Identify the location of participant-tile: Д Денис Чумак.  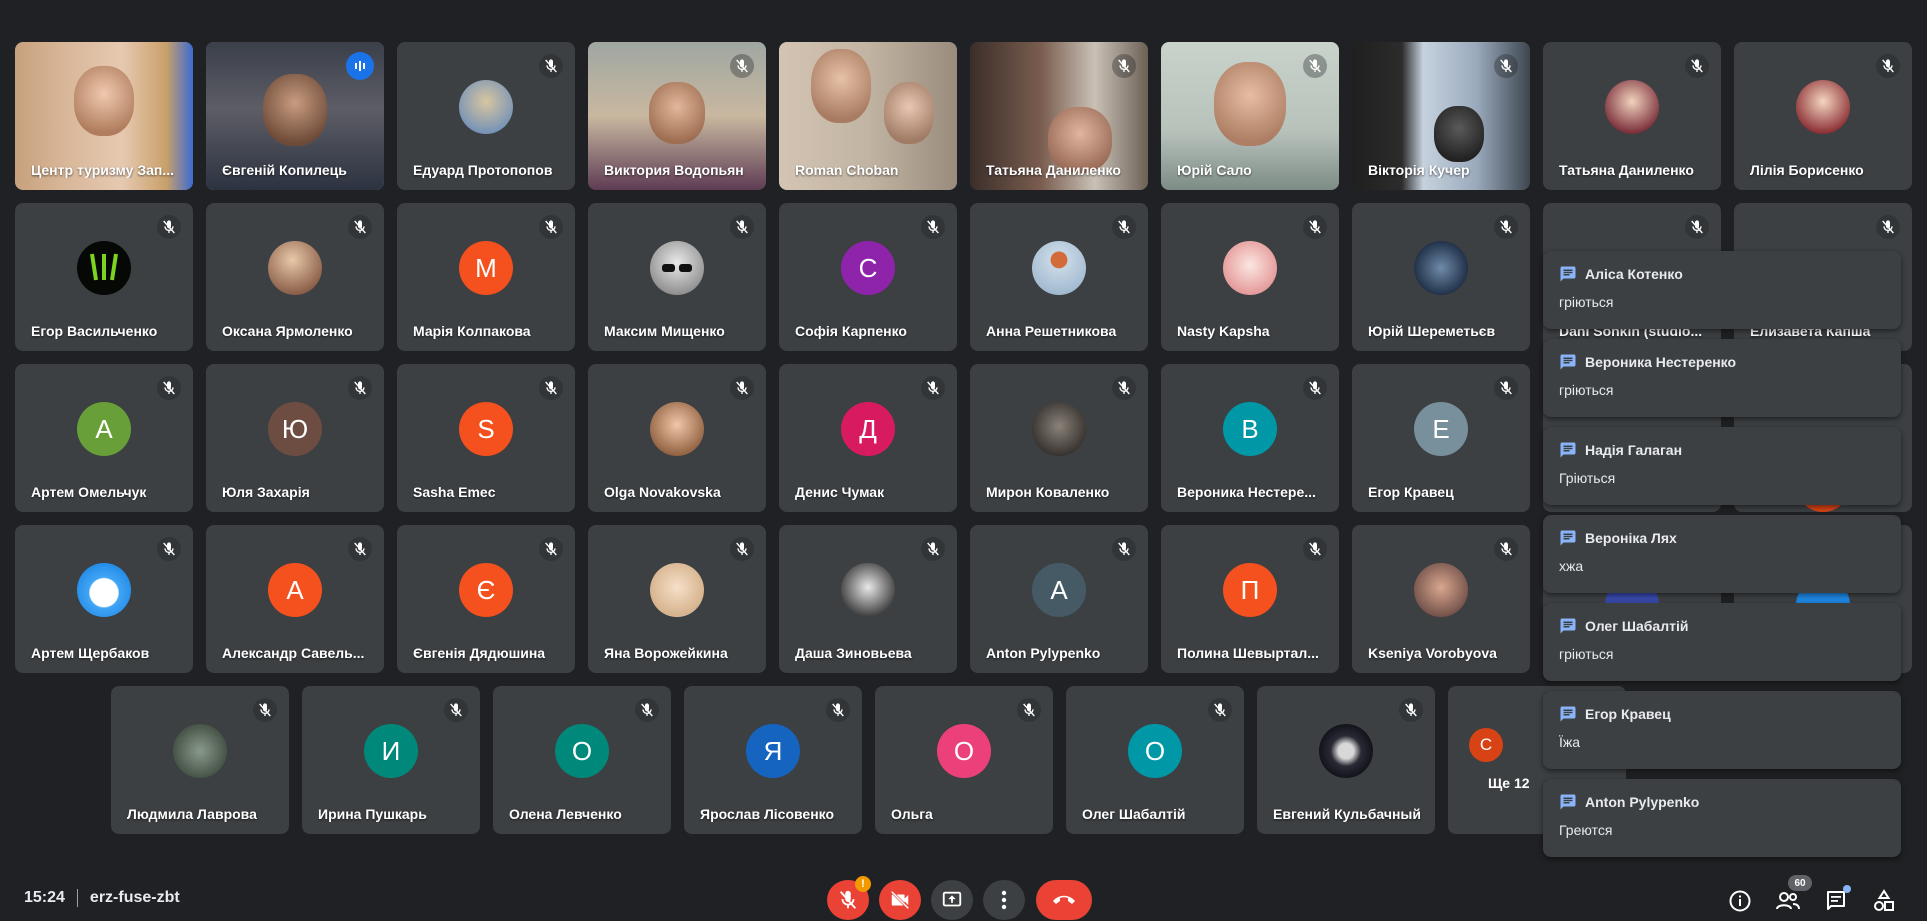
(868, 438).